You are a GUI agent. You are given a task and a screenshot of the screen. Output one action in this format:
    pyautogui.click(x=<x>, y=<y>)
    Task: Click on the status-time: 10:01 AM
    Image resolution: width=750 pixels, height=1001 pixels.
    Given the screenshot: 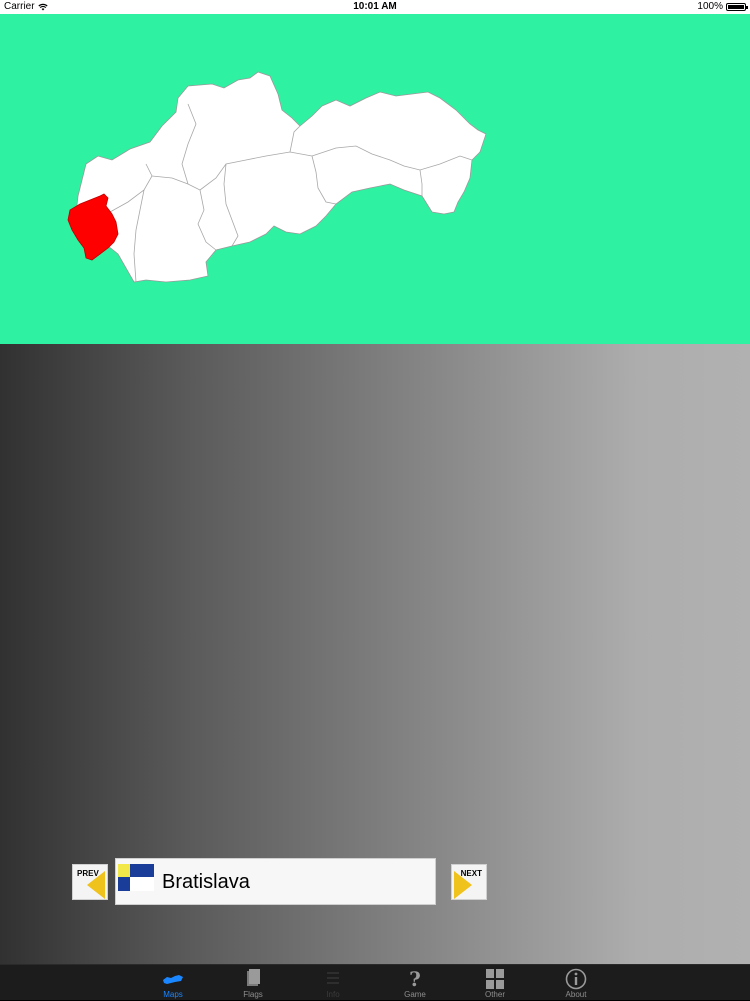 What is the action you would take?
    pyautogui.click(x=375, y=6)
    